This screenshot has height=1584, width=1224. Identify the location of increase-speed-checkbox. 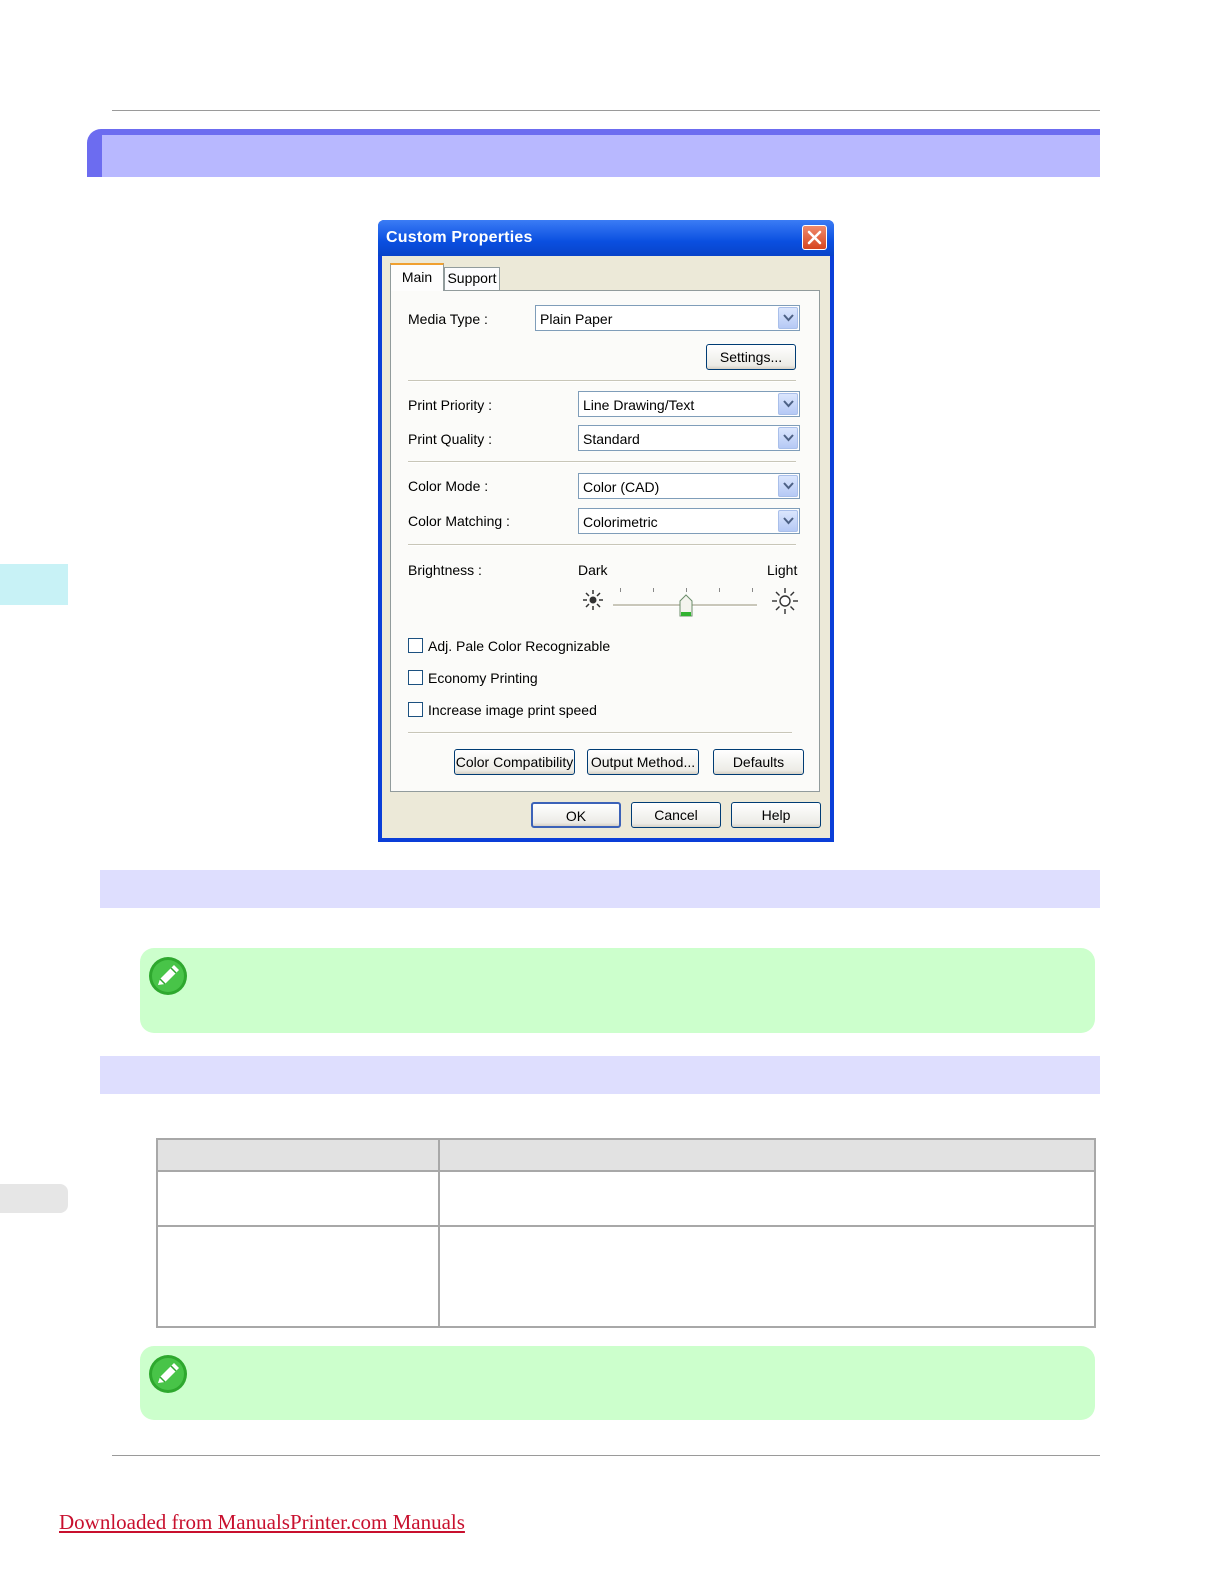
(415, 709).